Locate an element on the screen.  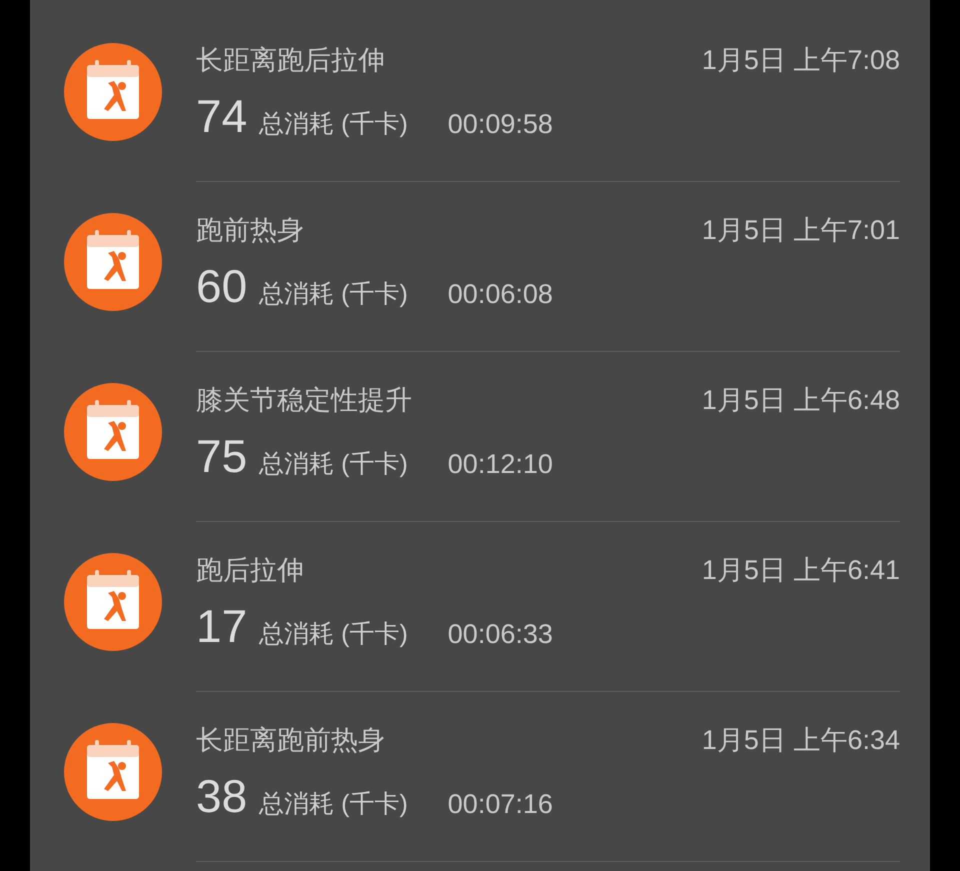
workout-time: 1月5日 上午7:01 is located at coordinates (801, 230).